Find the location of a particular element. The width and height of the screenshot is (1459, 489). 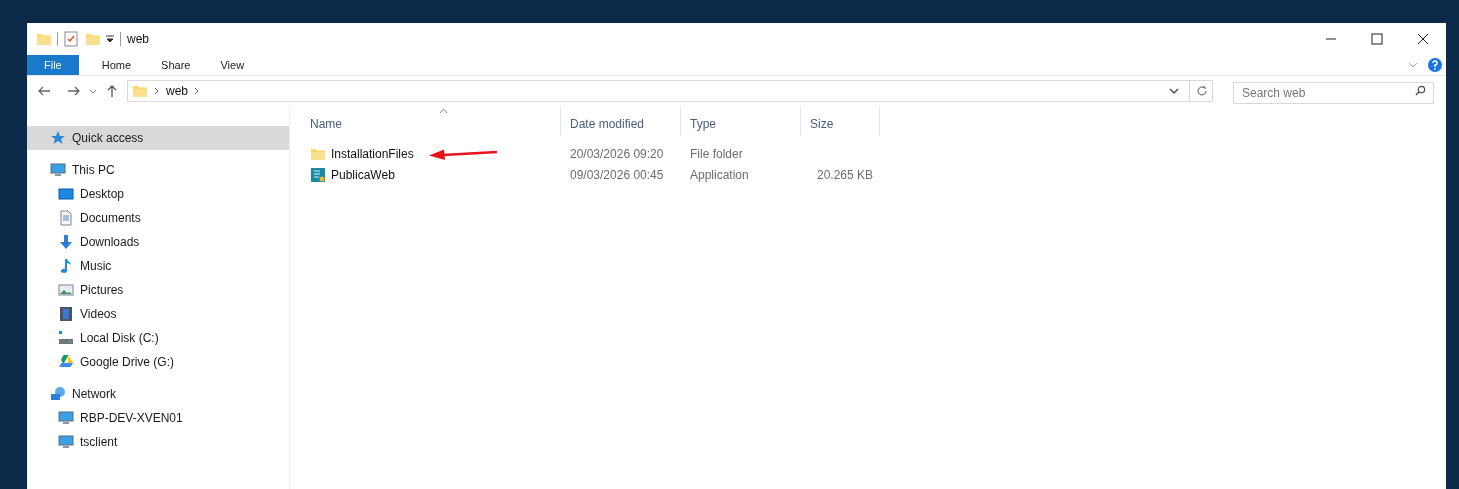

sidebar-item: This PC is located at coordinates (158, 170).